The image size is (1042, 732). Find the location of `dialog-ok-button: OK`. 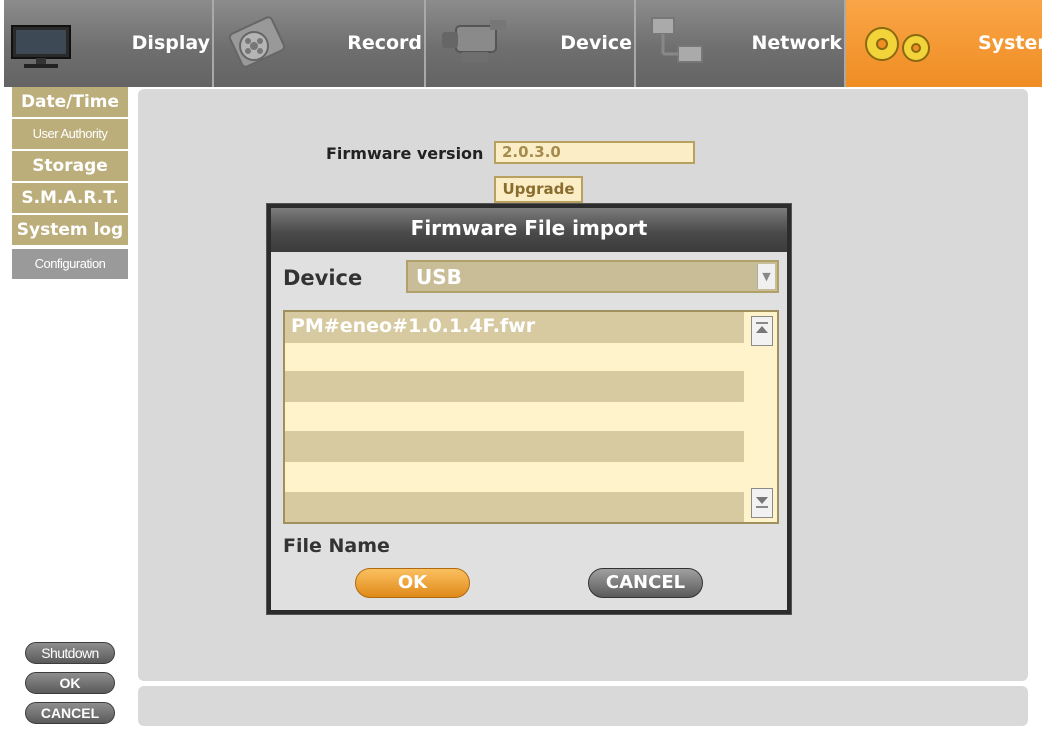

dialog-ok-button: OK is located at coordinates (412, 583).